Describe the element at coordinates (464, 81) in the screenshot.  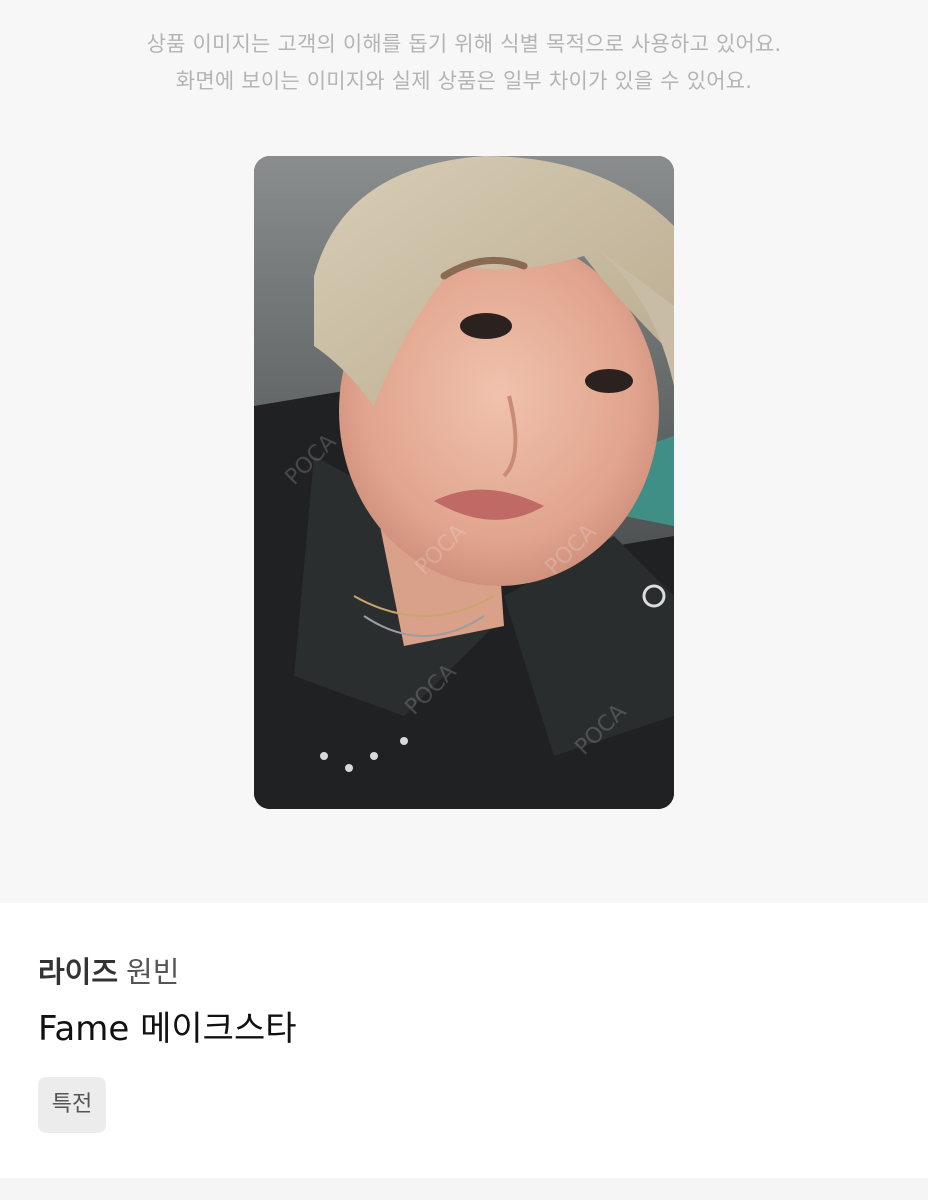
I see `image-notice-line-2: 화면에 보이는 이미지와 실제 상품은 일부 차이가 있을 수 있어요.` at that location.